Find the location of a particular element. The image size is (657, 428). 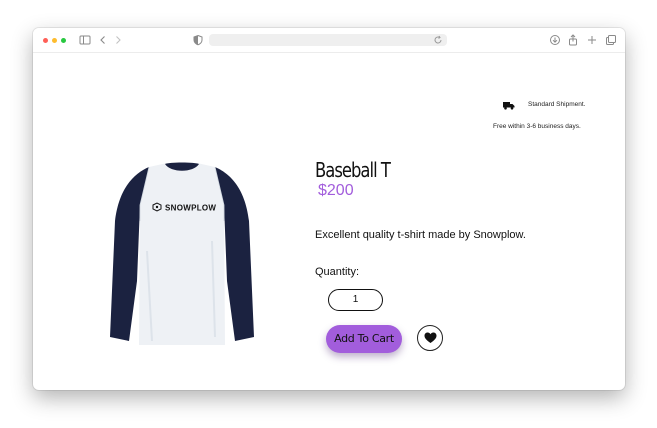

product-print-text: SNOWPLOW is located at coordinates (190, 208).